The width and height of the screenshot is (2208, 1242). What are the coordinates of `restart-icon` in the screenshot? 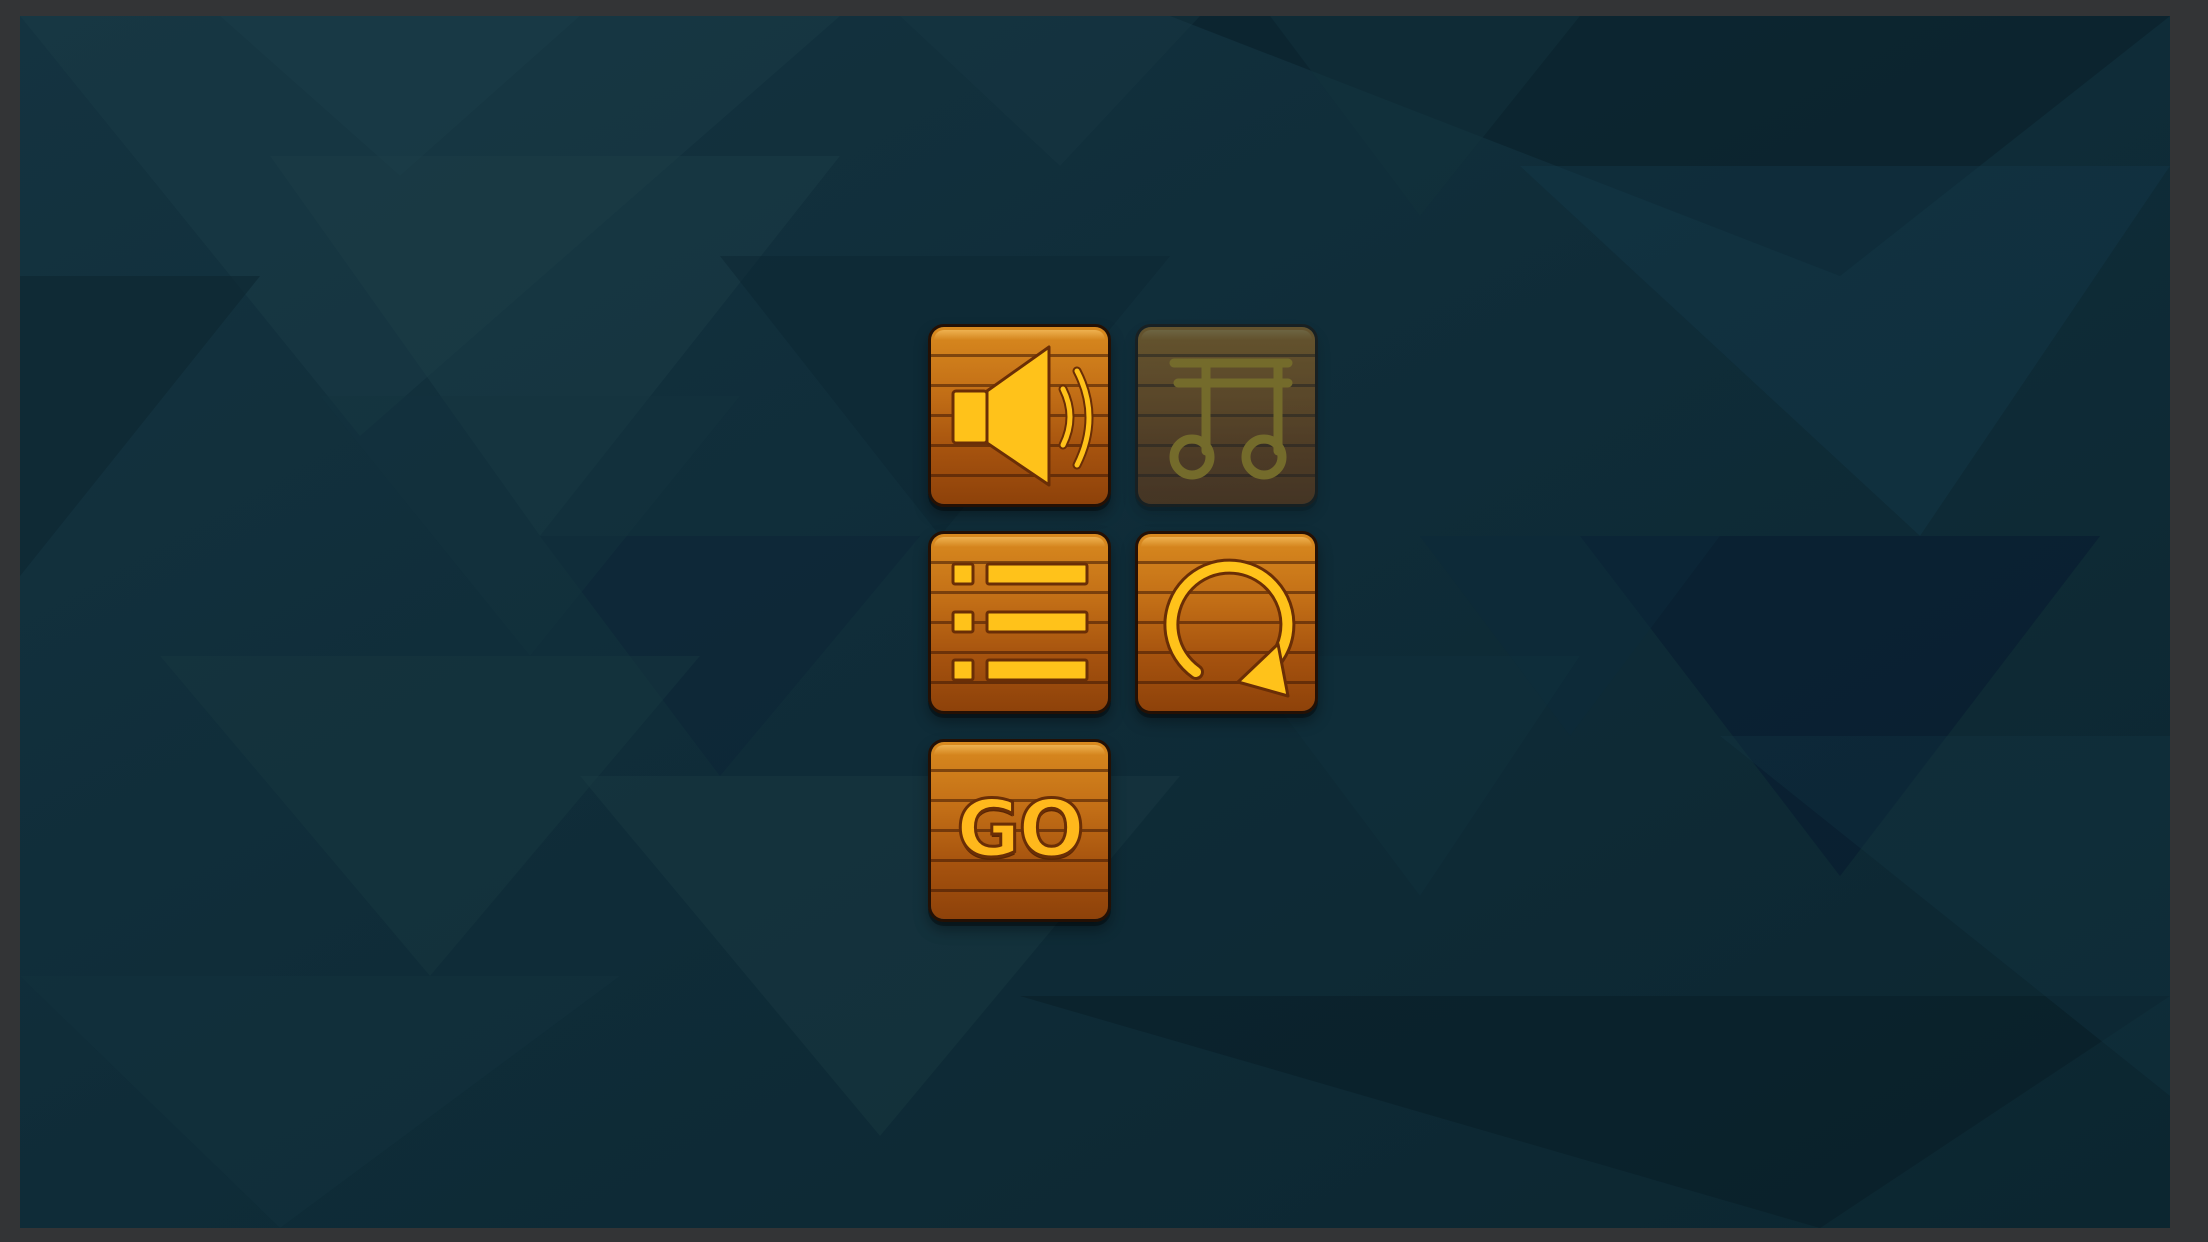 It's located at (1229, 628).